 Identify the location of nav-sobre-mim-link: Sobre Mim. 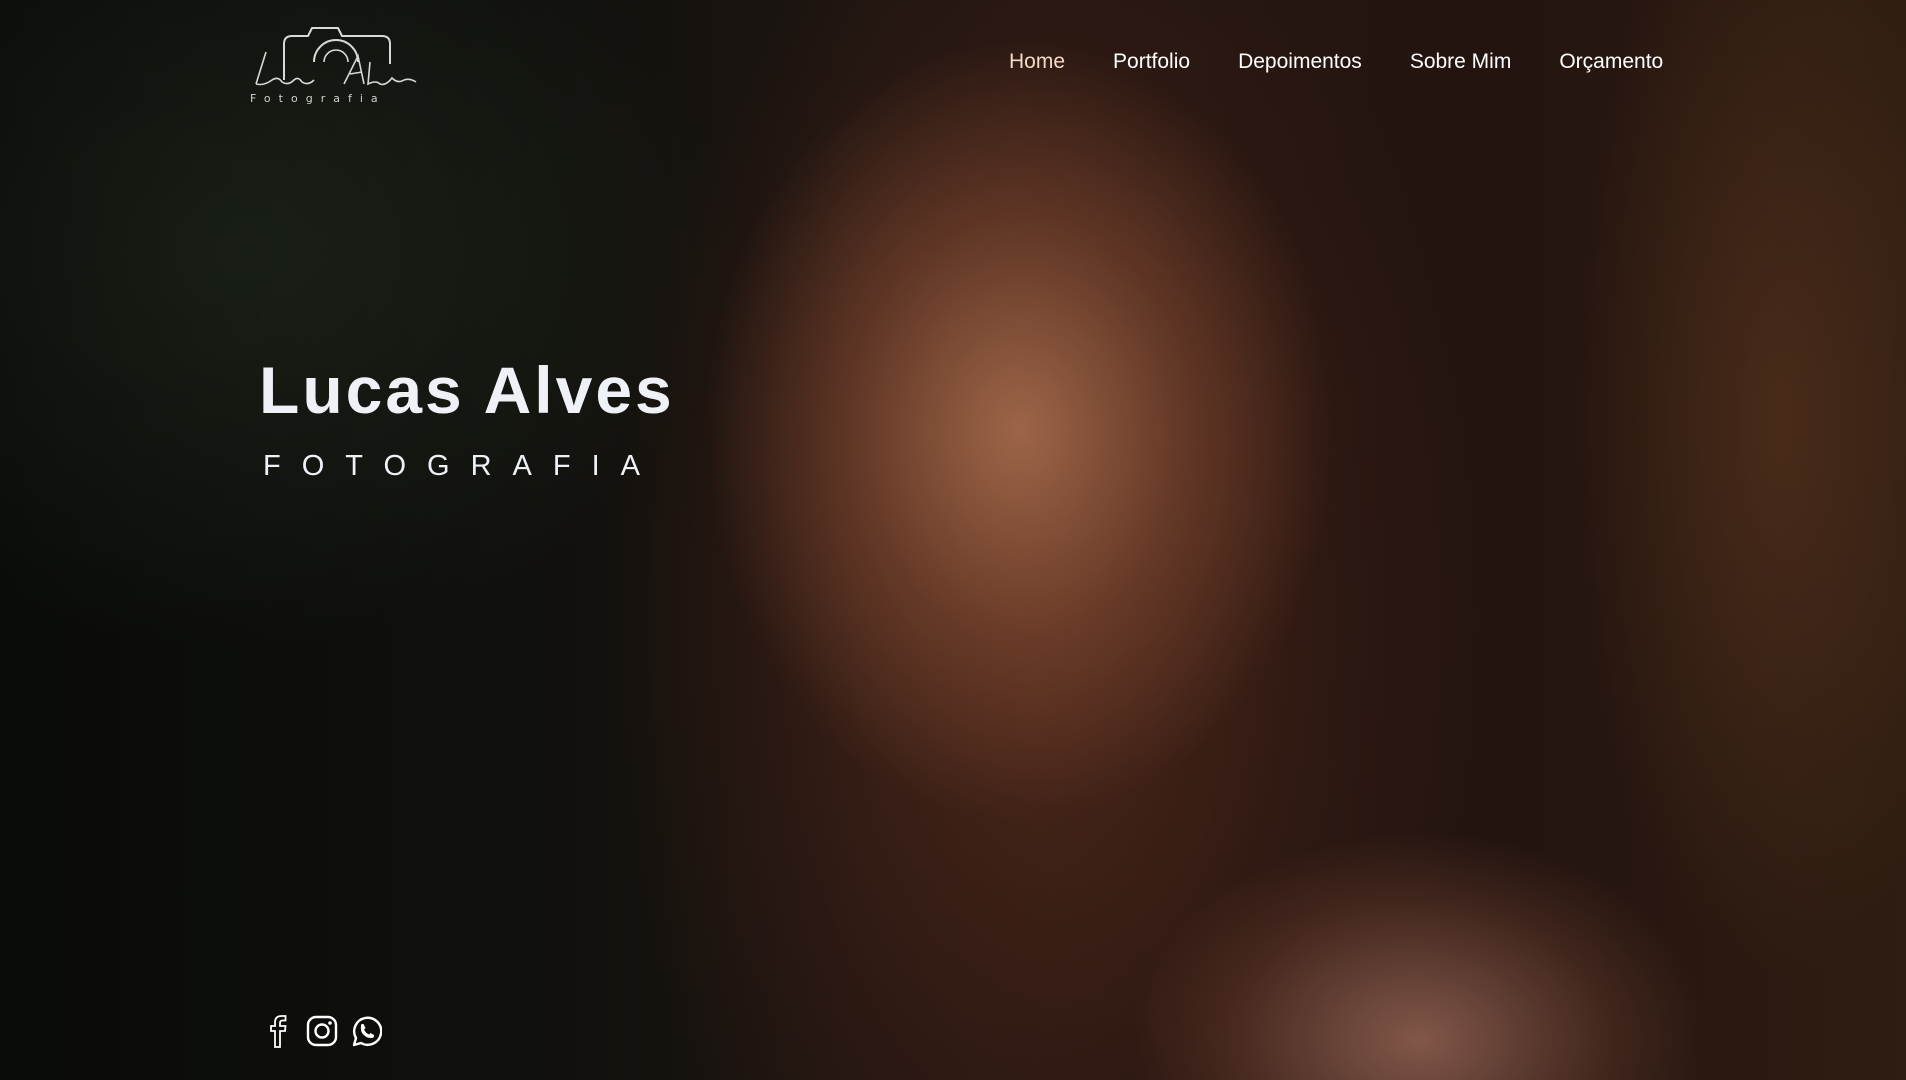
(1461, 62).